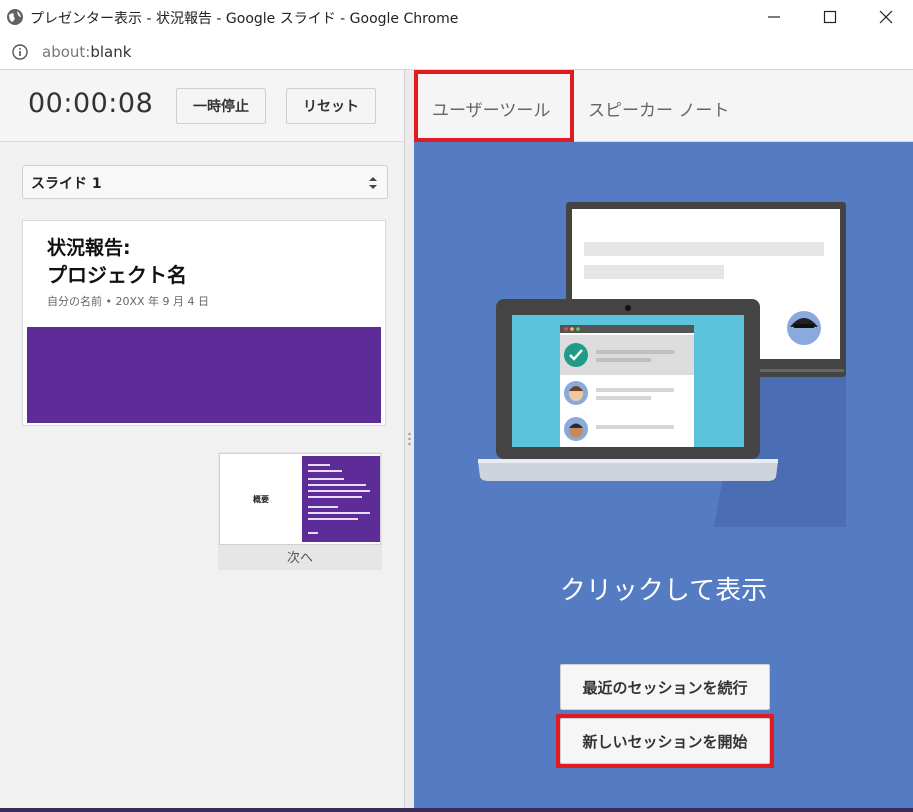 The height and width of the screenshot is (812, 913). I want to click on minimize-button, so click(774, 17).